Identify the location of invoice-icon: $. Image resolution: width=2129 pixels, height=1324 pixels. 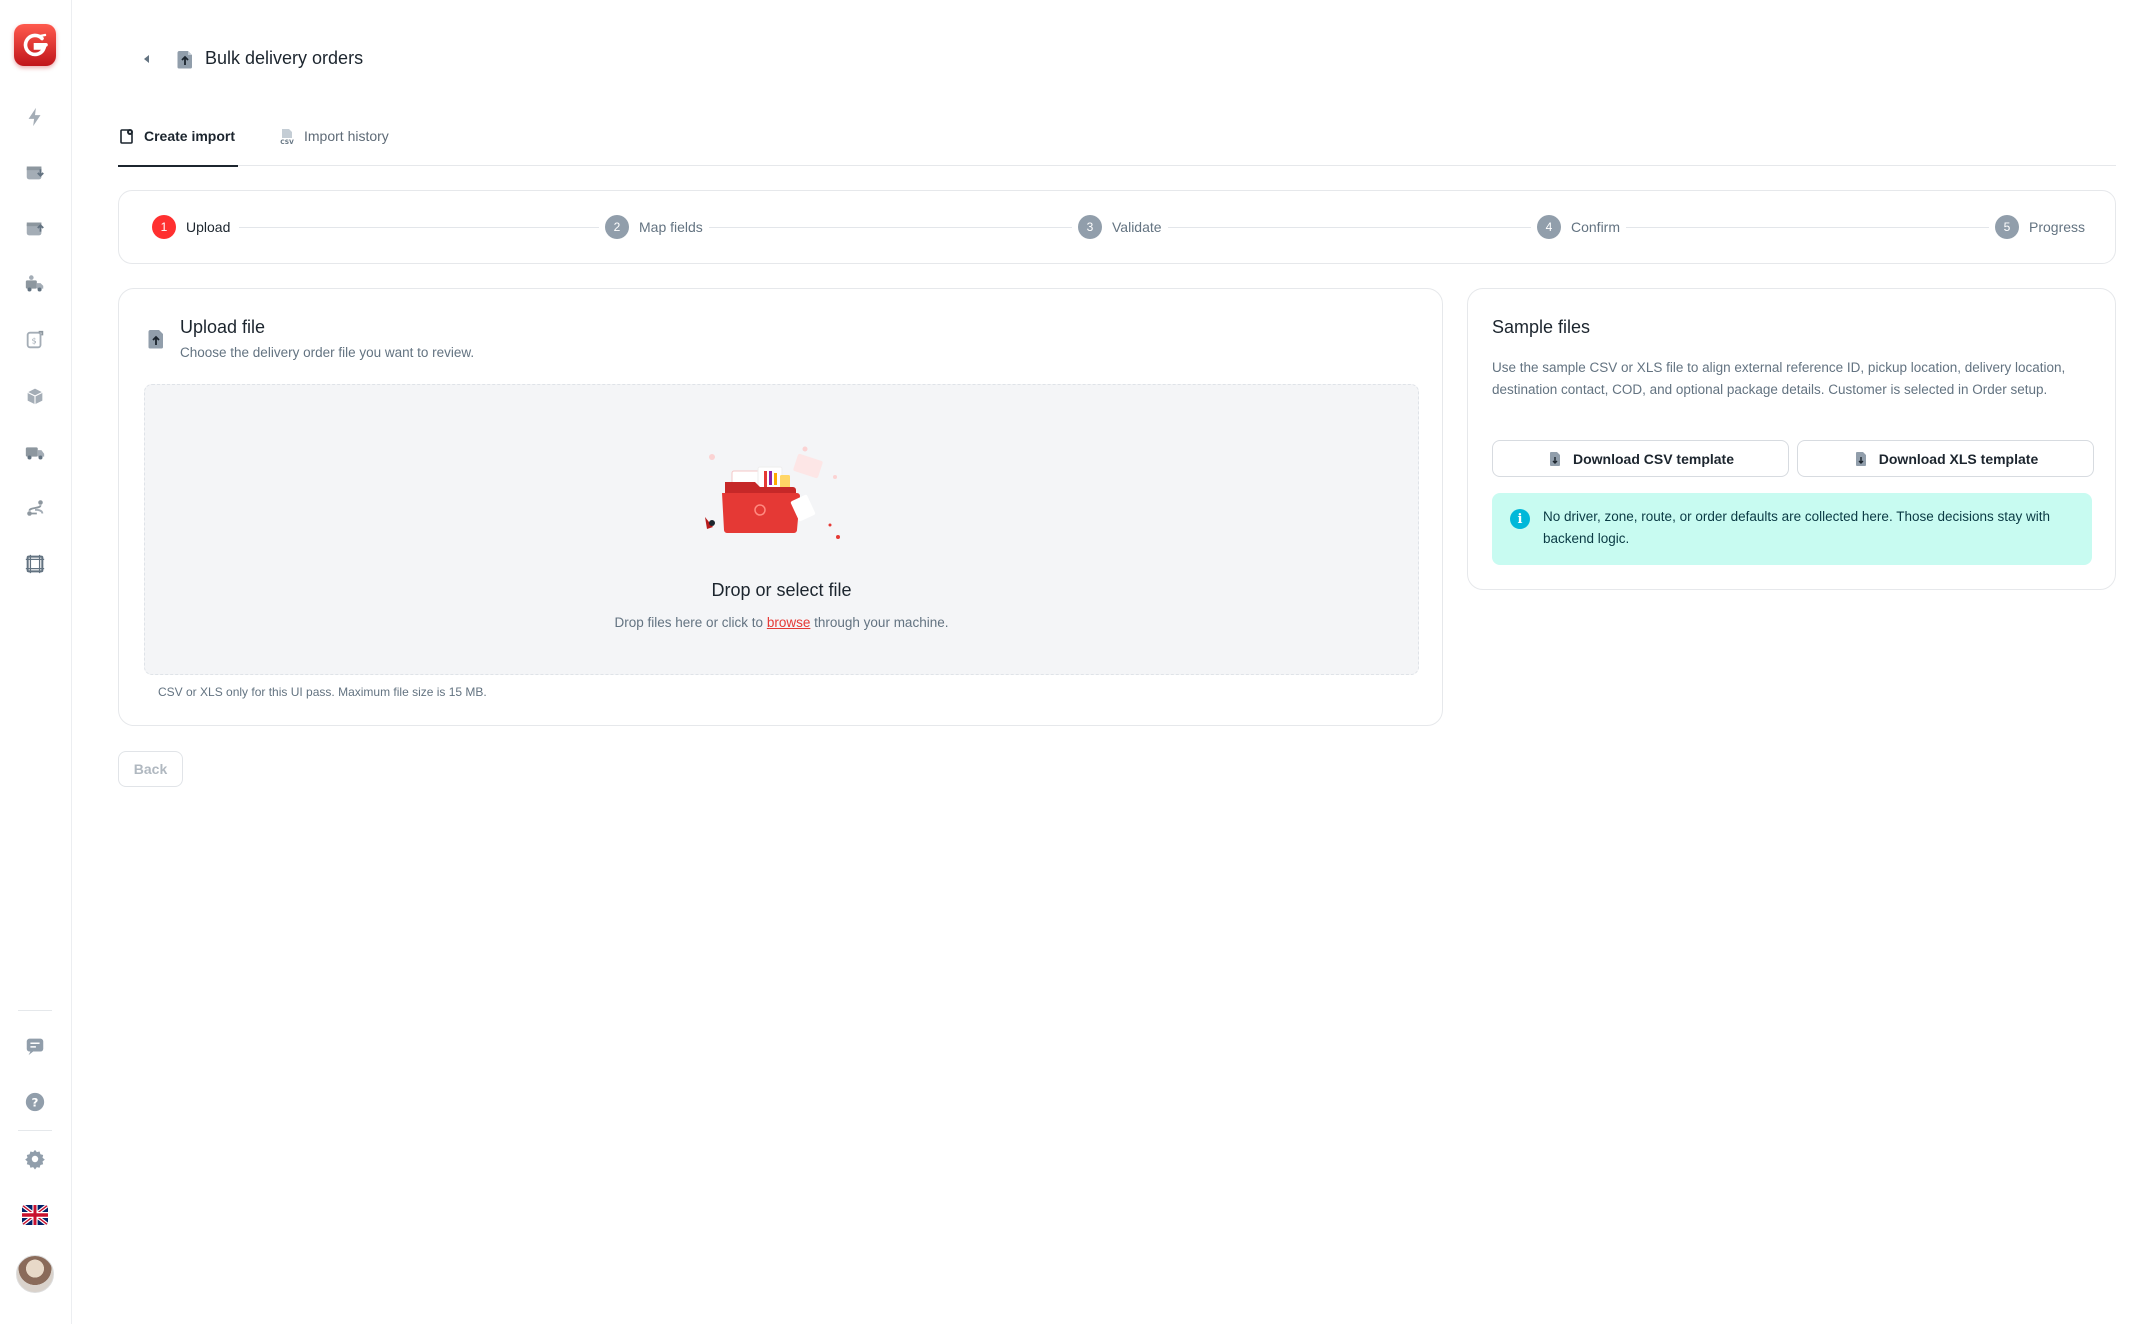
(35, 340).